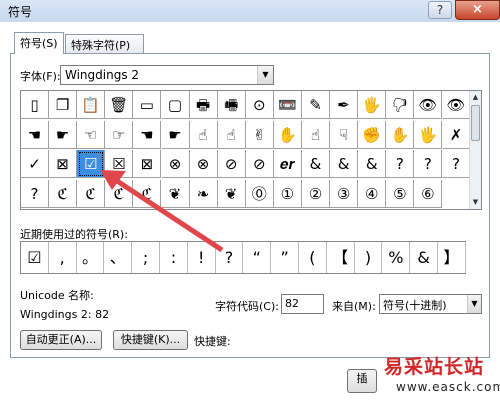 This screenshot has height=403, width=500. Describe the element at coordinates (174, 257) in the screenshot. I see `recent-symbol-cell: :` at that location.